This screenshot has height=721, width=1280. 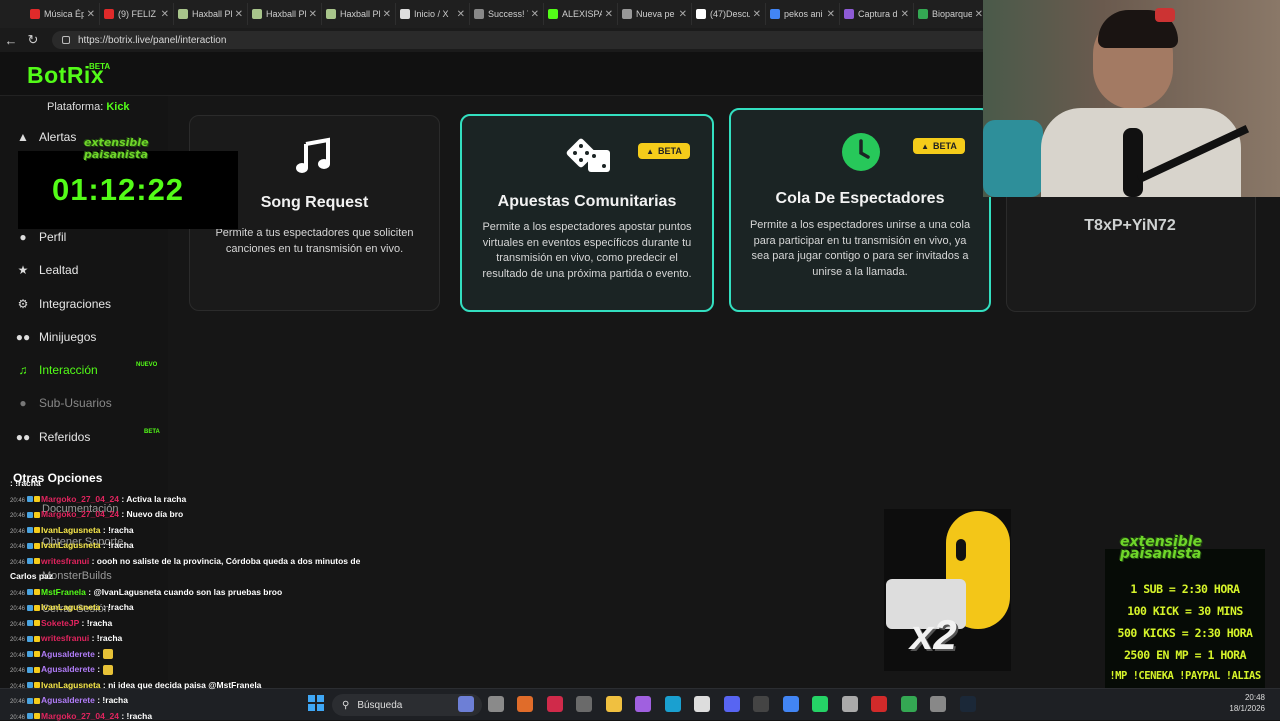 What do you see at coordinates (66, 560) in the screenshot?
I see `chat-username: writesfranui` at bounding box center [66, 560].